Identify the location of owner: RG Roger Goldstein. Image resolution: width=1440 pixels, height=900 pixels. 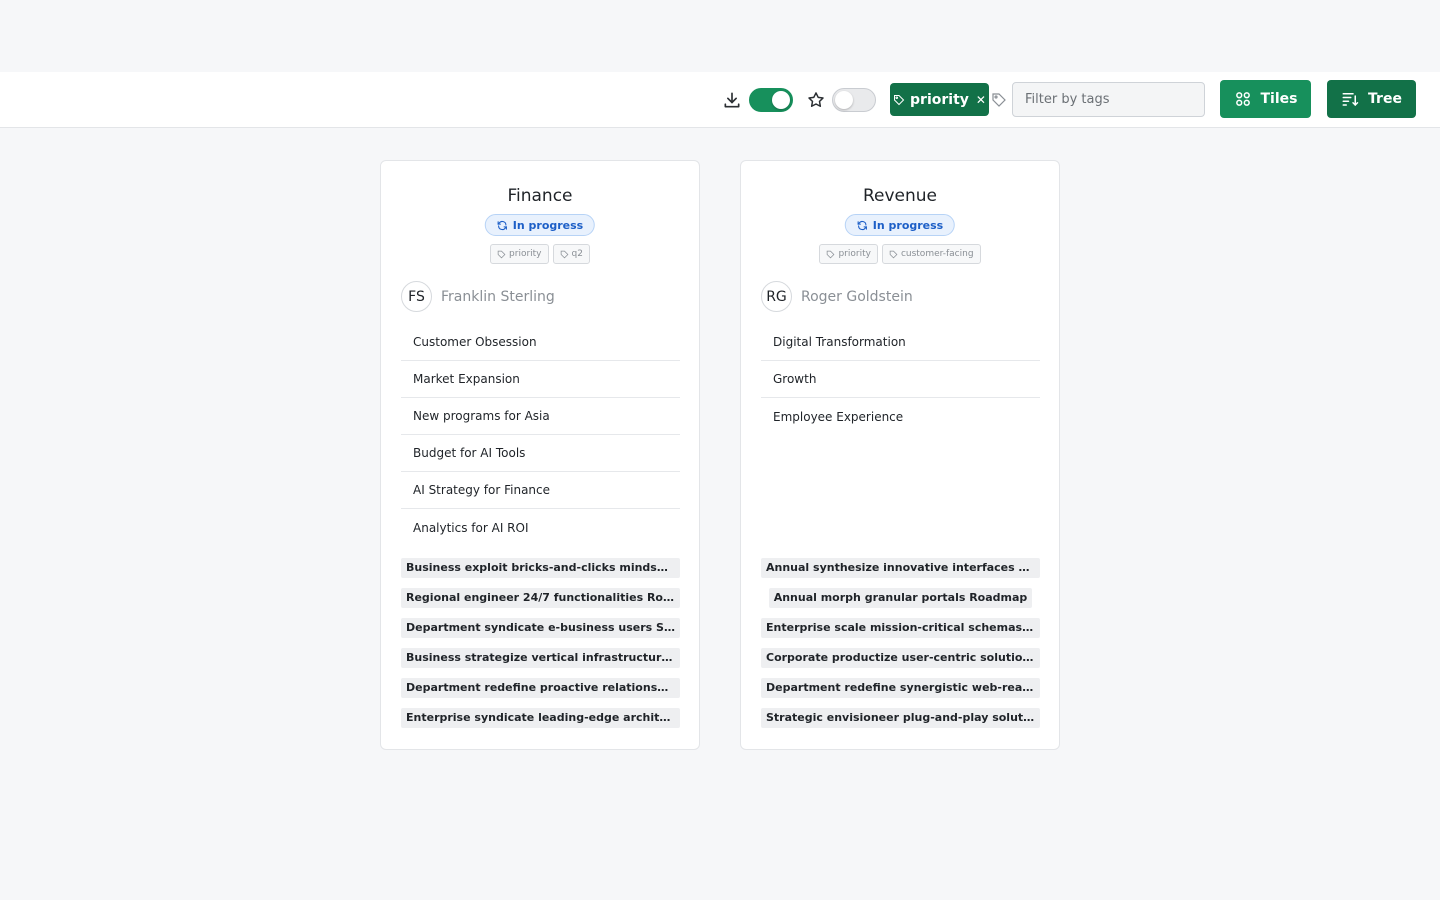
(837, 296).